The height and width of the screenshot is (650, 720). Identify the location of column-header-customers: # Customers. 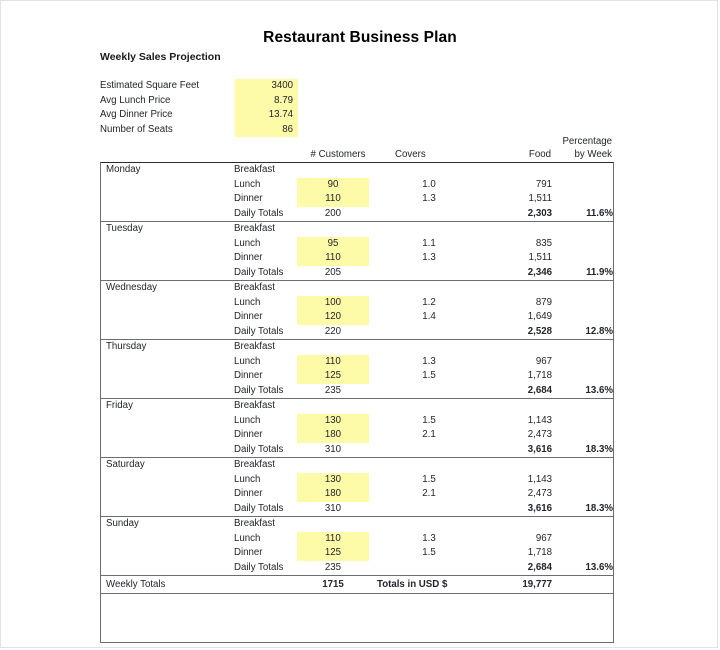
(338, 154).